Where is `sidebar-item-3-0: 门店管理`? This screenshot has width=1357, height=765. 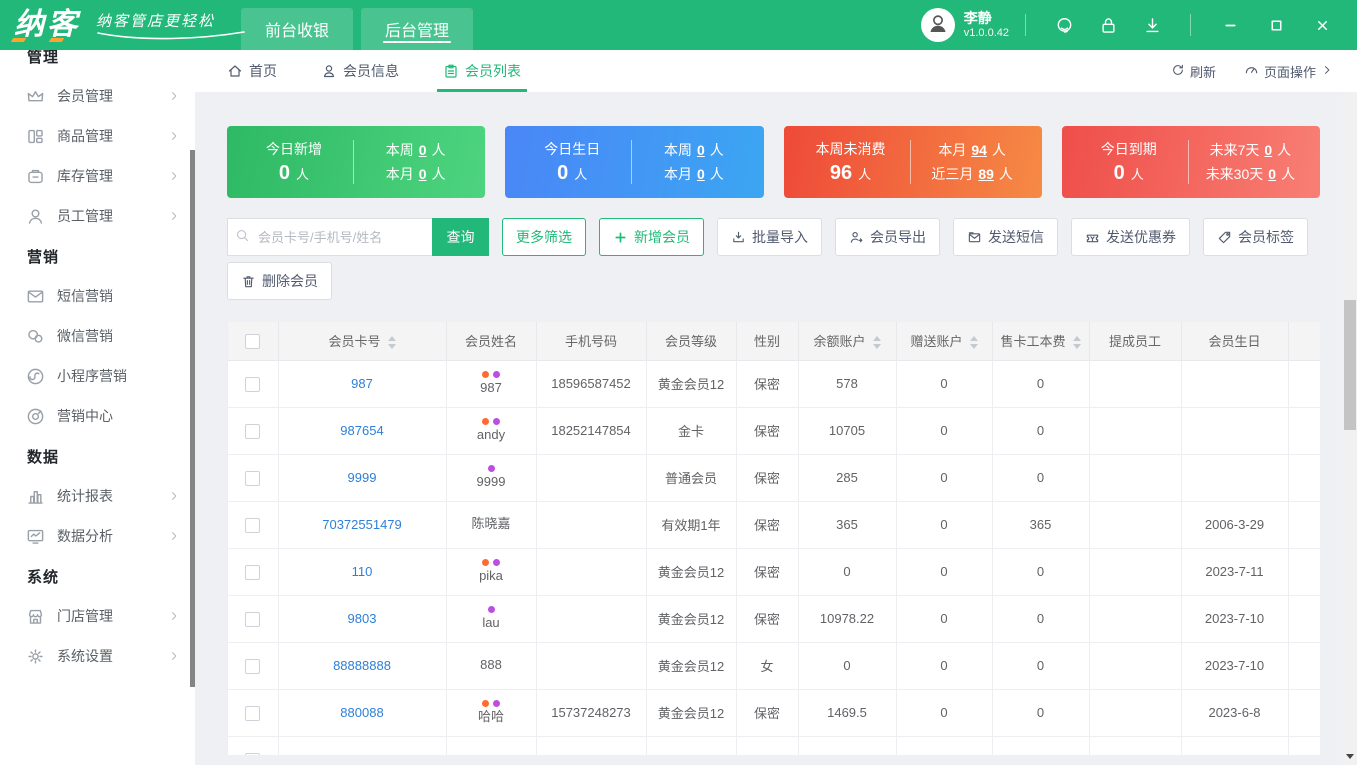
sidebar-item-3-0: 门店管理 is located at coordinates (97, 616).